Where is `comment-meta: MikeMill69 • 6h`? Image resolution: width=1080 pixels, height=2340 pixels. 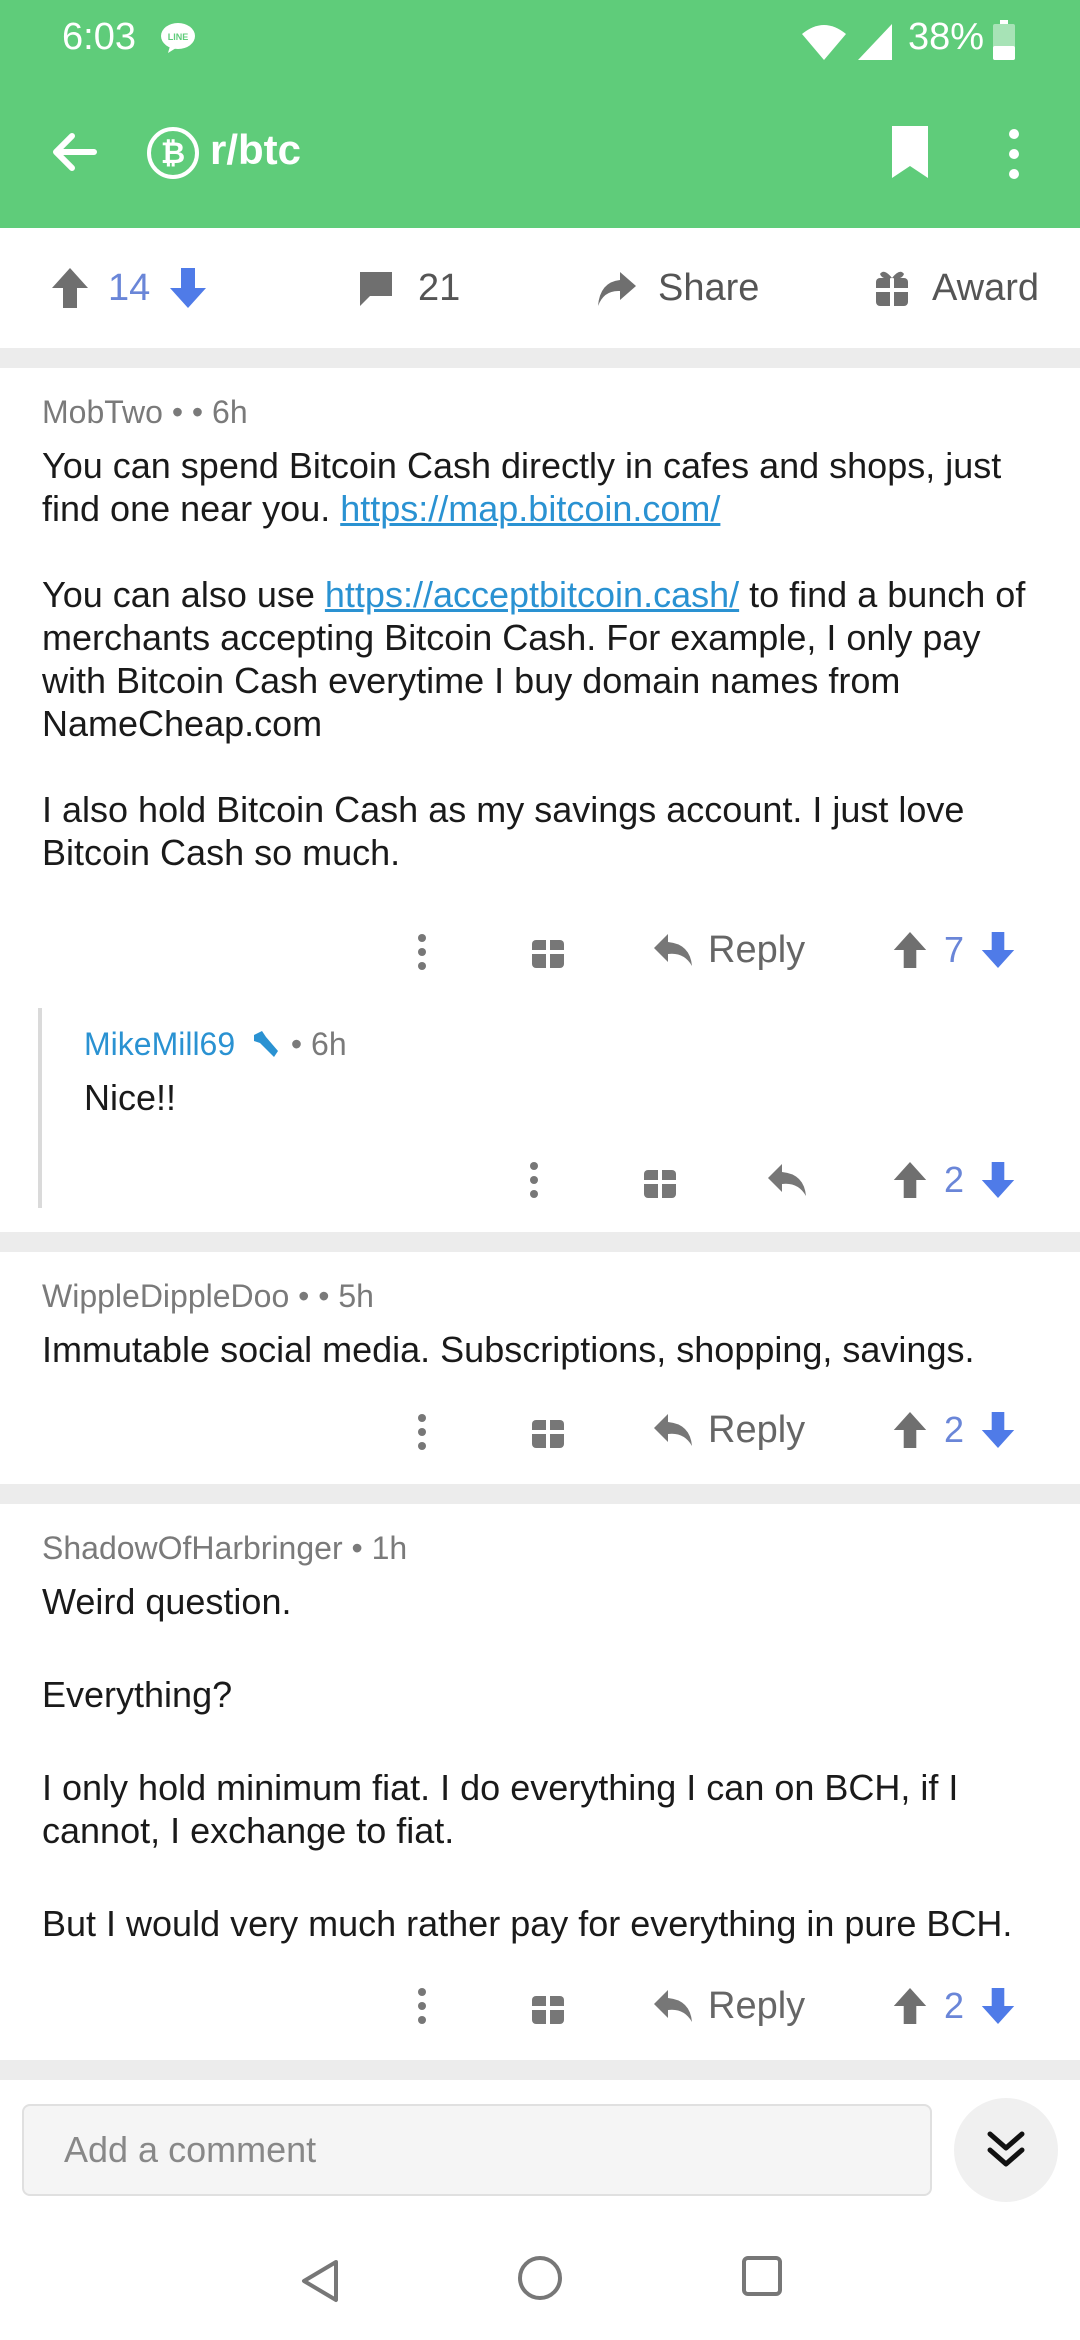
comment-meta: MikeMill69 • 6h is located at coordinates (215, 1044).